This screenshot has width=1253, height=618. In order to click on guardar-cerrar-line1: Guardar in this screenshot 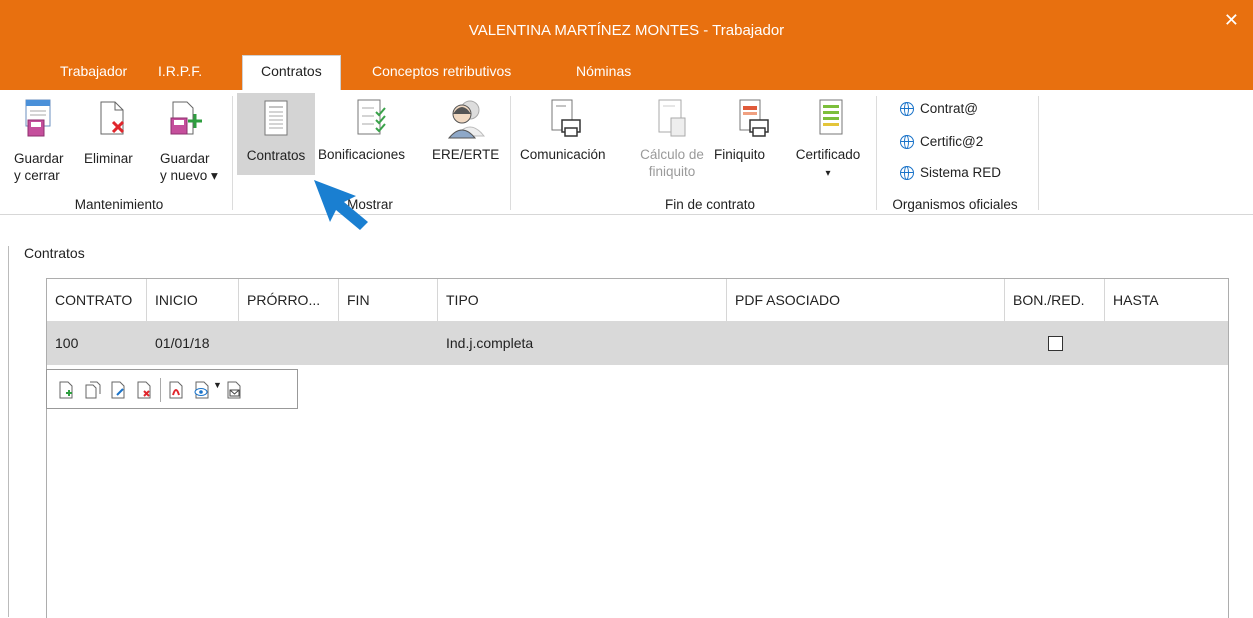, I will do `click(39, 158)`.